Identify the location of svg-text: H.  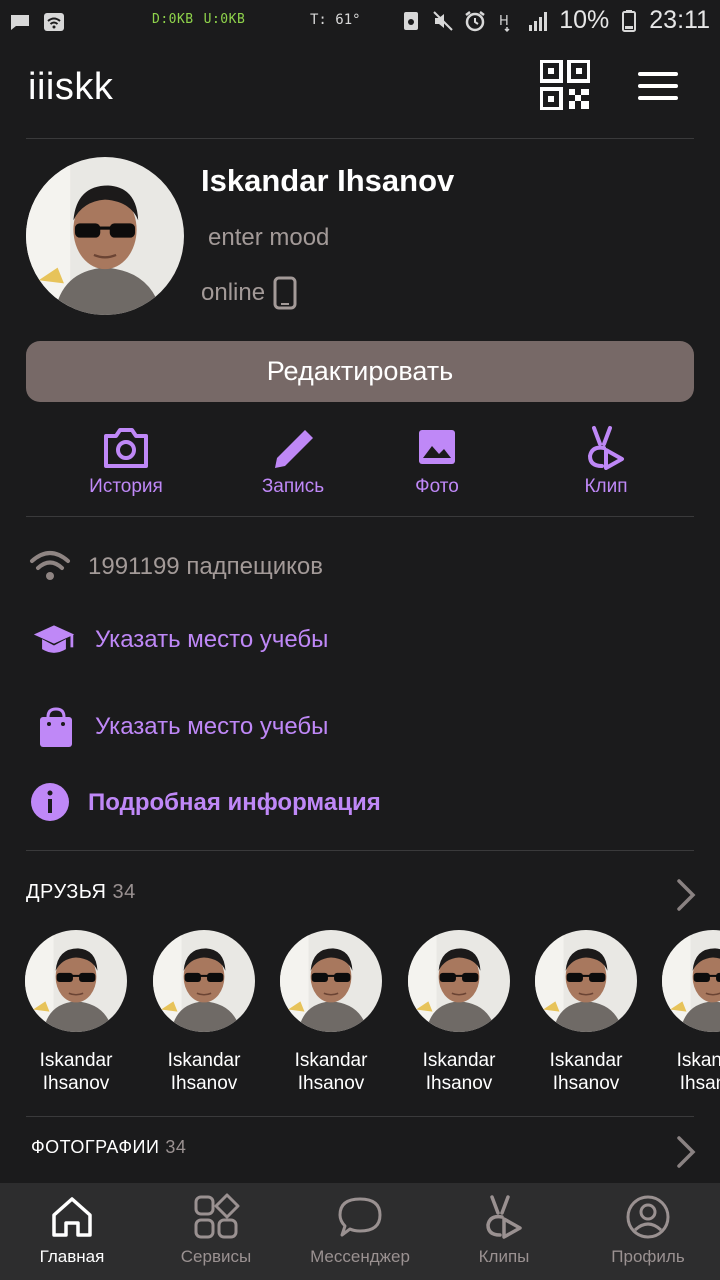
(504, 21).